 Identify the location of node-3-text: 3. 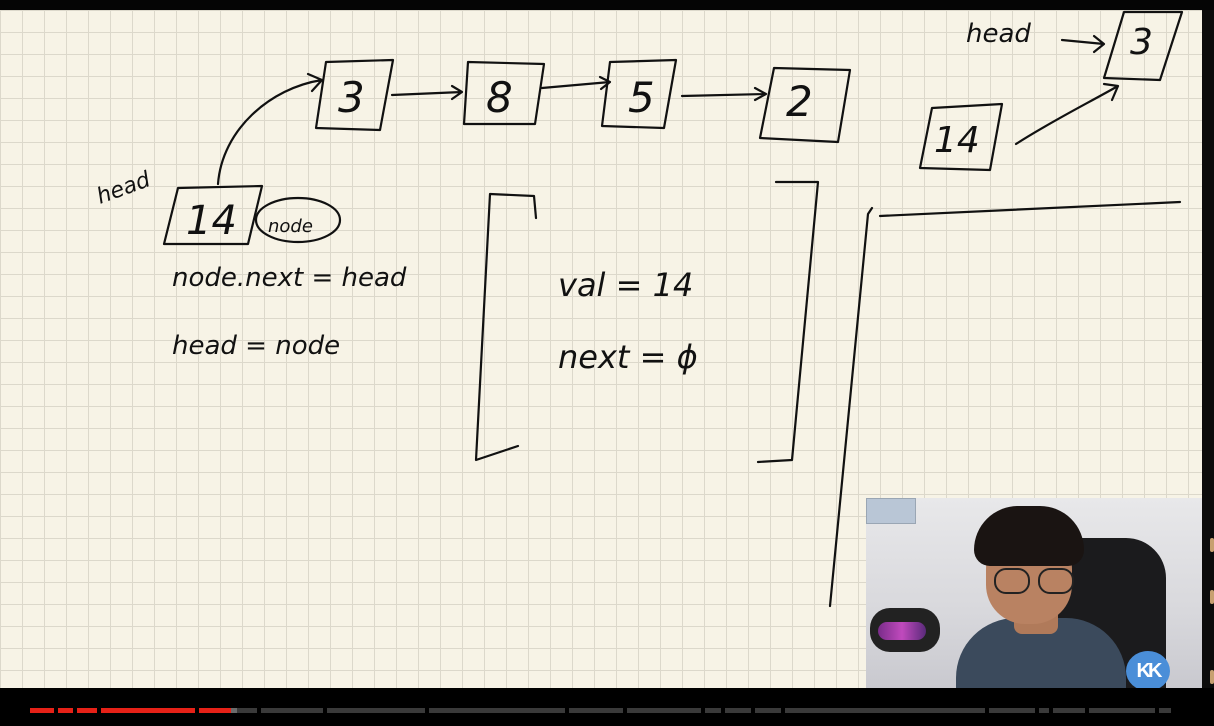
(351, 97).